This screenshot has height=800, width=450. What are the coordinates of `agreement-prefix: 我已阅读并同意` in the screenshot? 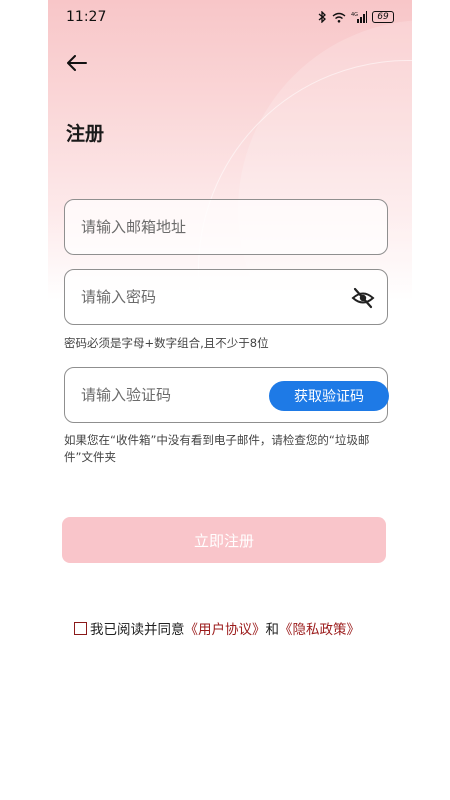 It's located at (137, 630).